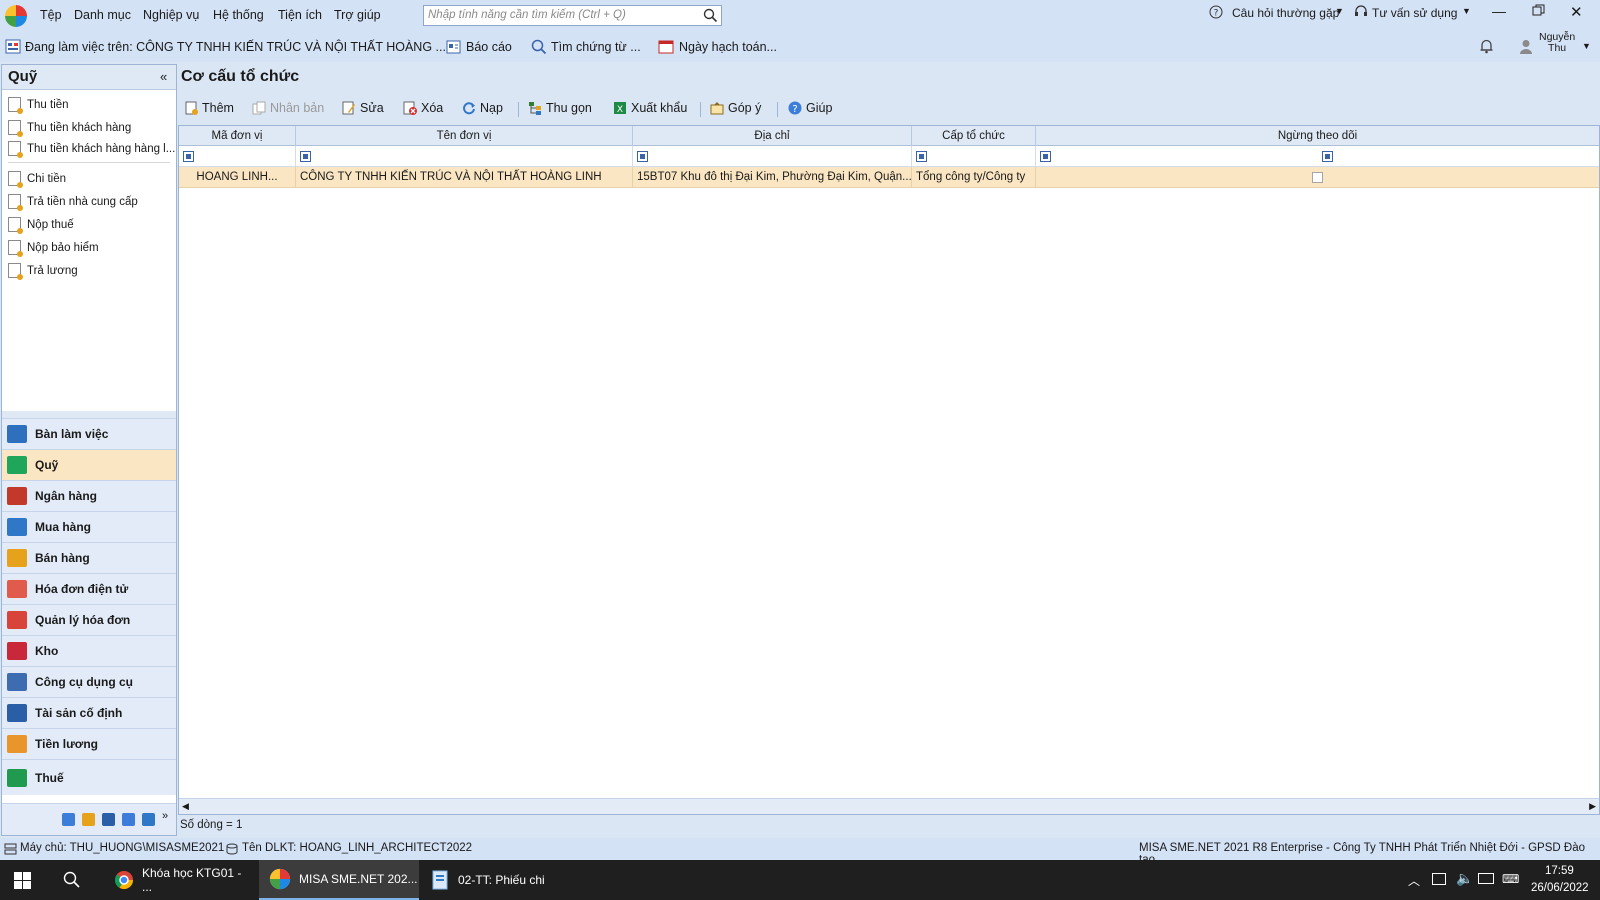 Image resolution: width=1600 pixels, height=900 pixels. Describe the element at coordinates (1486, 46) in the screenshot. I see `bell-icon` at that location.